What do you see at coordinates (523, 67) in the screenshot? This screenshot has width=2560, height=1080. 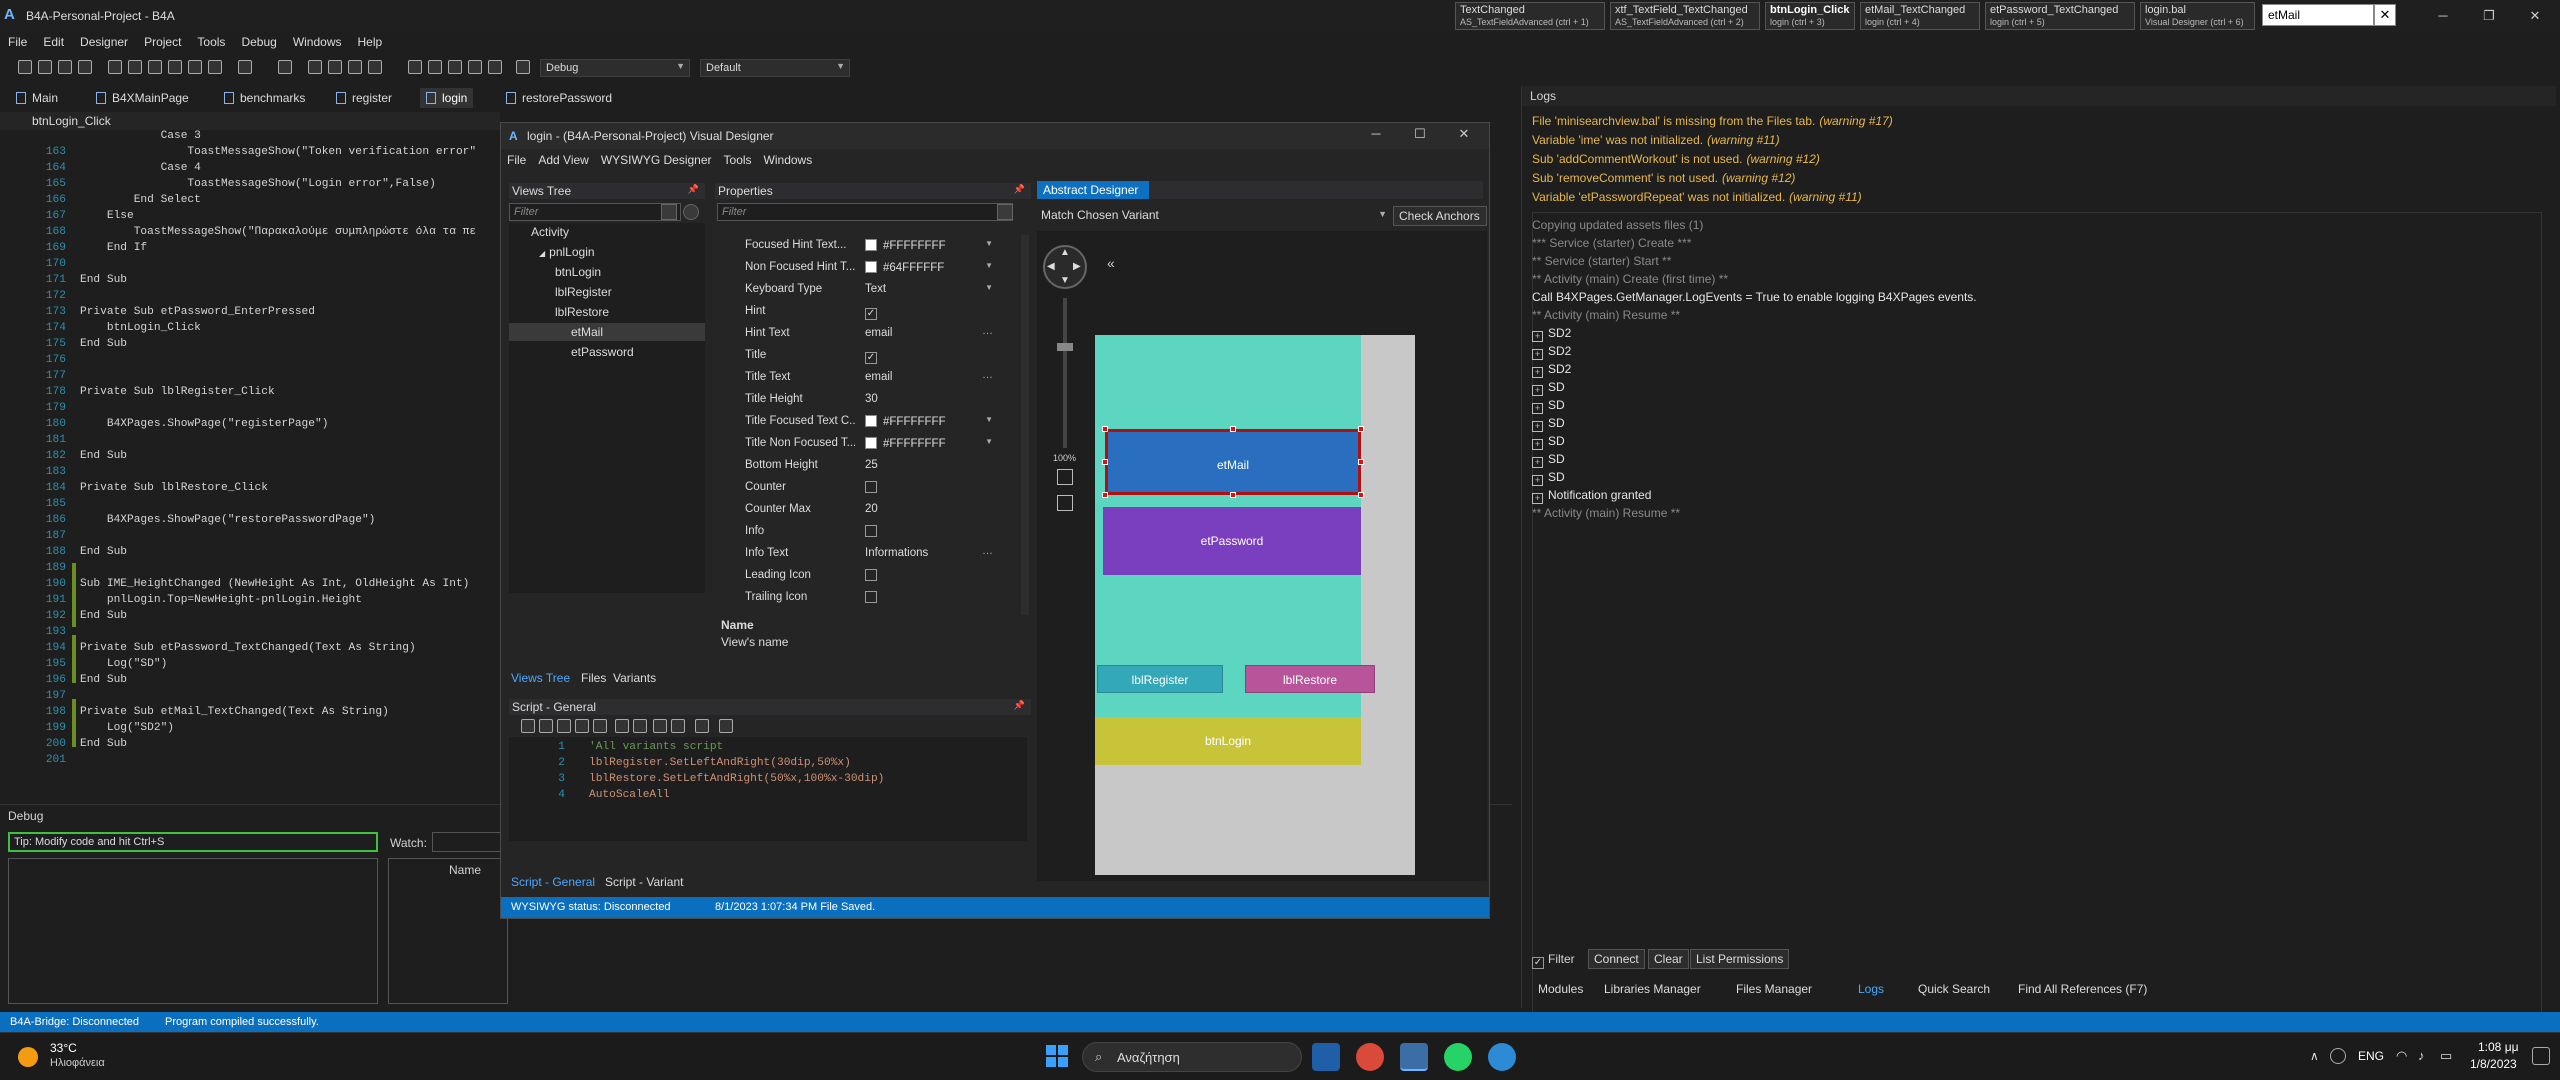 I see `stop-icon` at bounding box center [523, 67].